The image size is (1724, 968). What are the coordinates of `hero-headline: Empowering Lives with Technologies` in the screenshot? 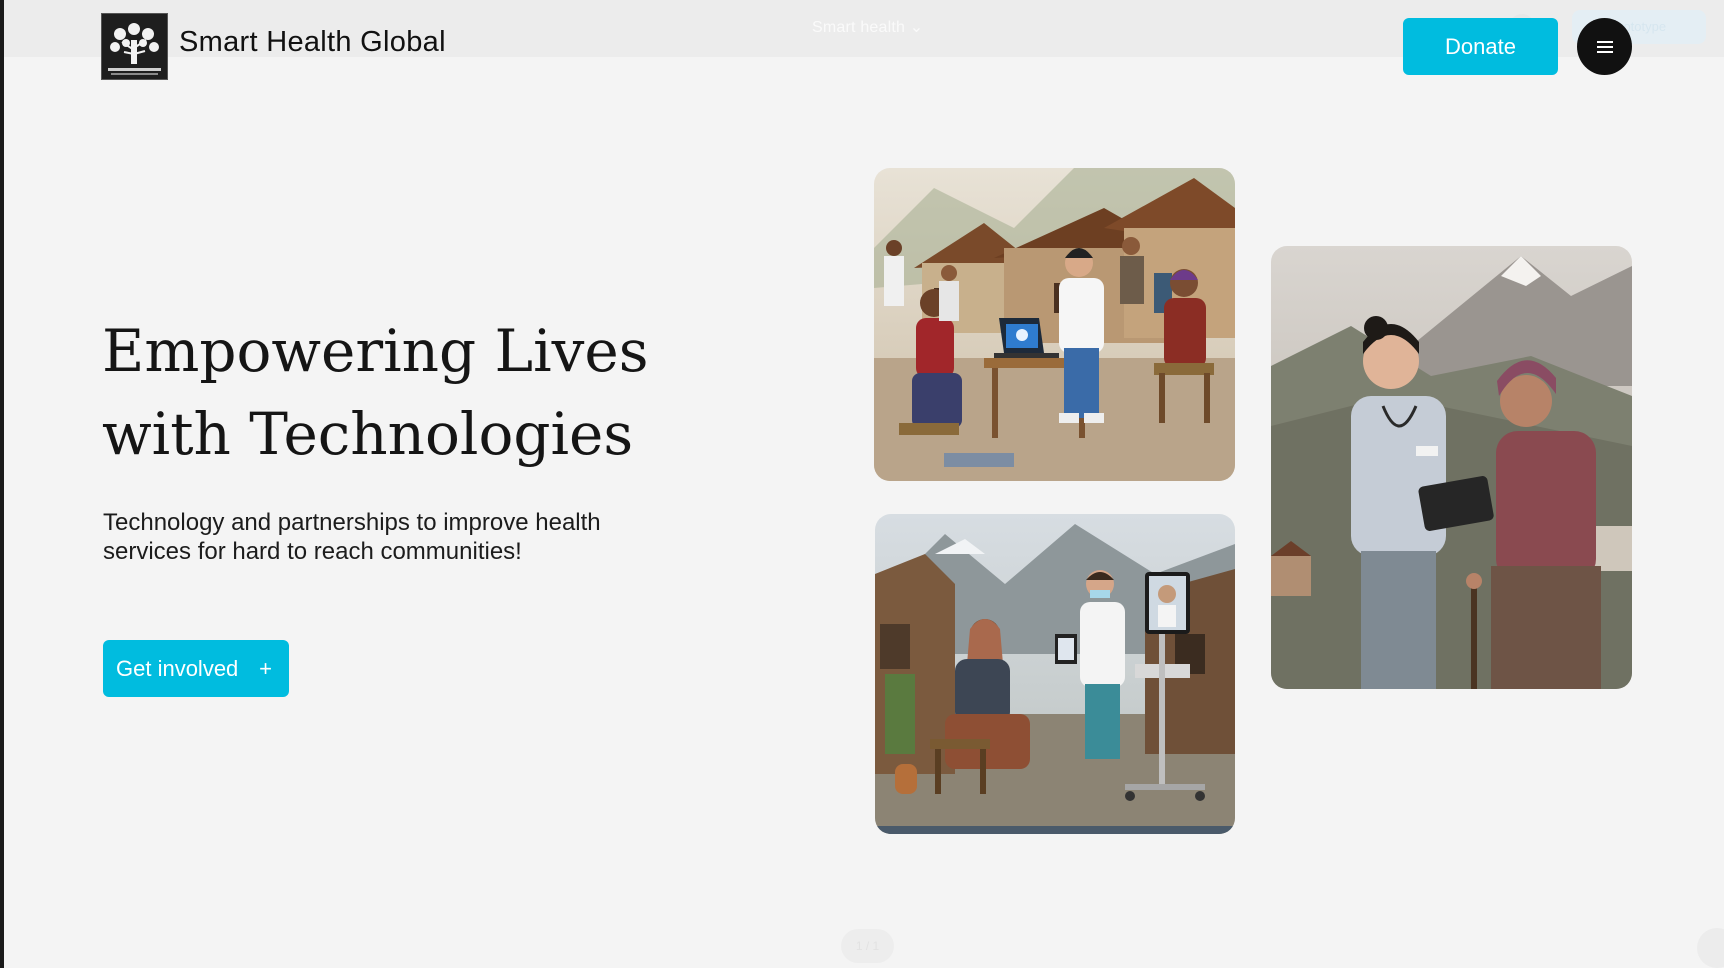 It's located at (412, 393).